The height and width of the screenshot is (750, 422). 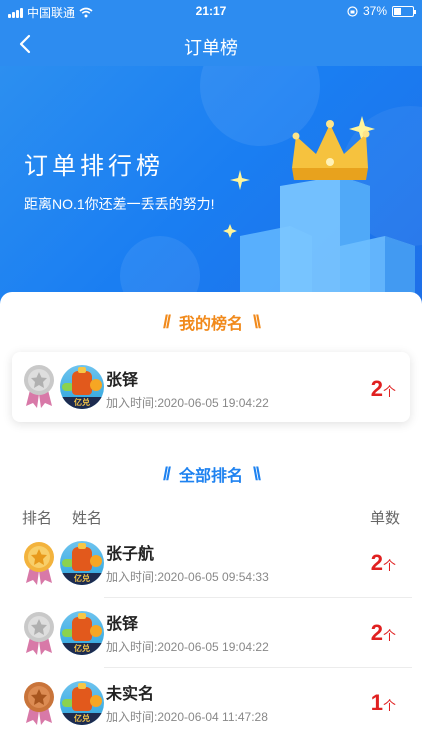 What do you see at coordinates (211, 517) in the screenshot?
I see `table-header: 排名 姓名 单数` at bounding box center [211, 517].